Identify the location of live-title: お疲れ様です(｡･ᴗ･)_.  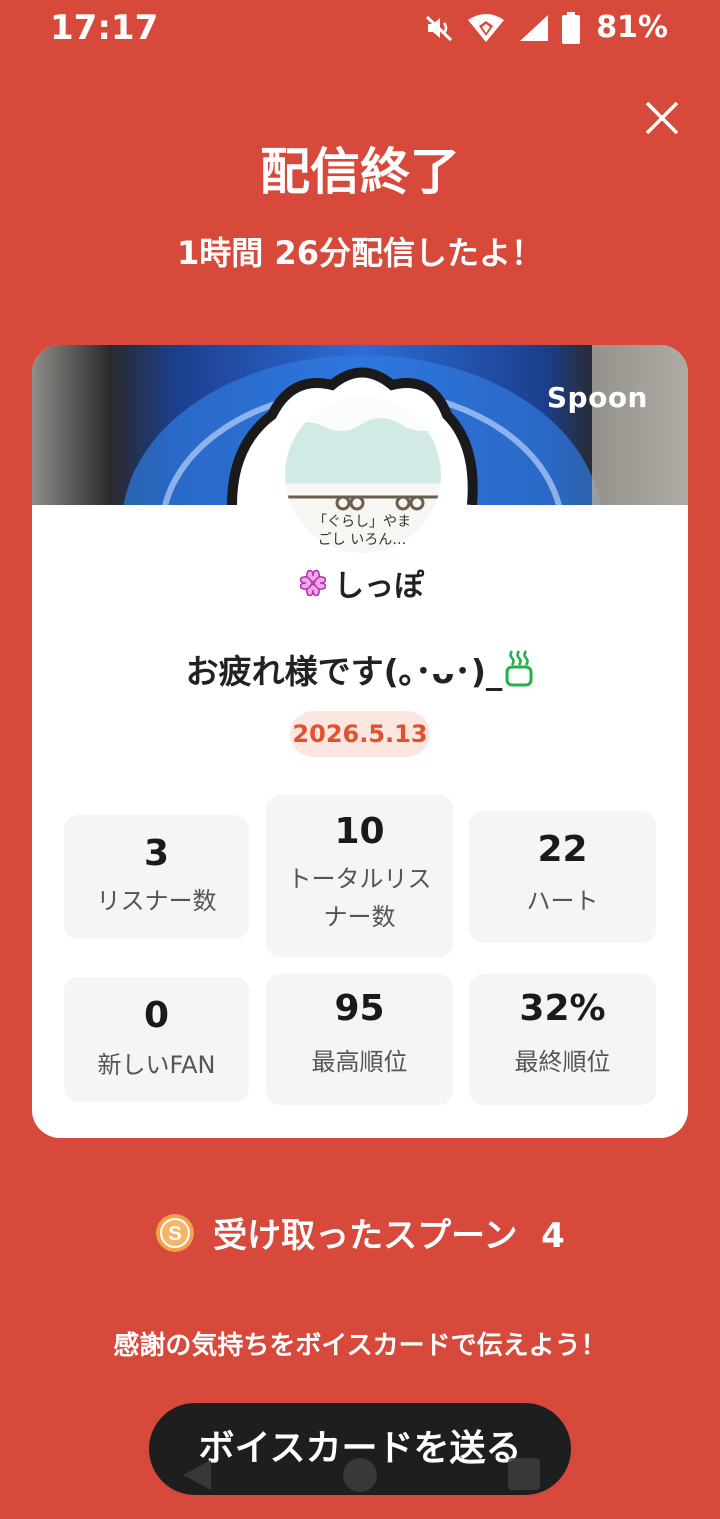
(360, 669).